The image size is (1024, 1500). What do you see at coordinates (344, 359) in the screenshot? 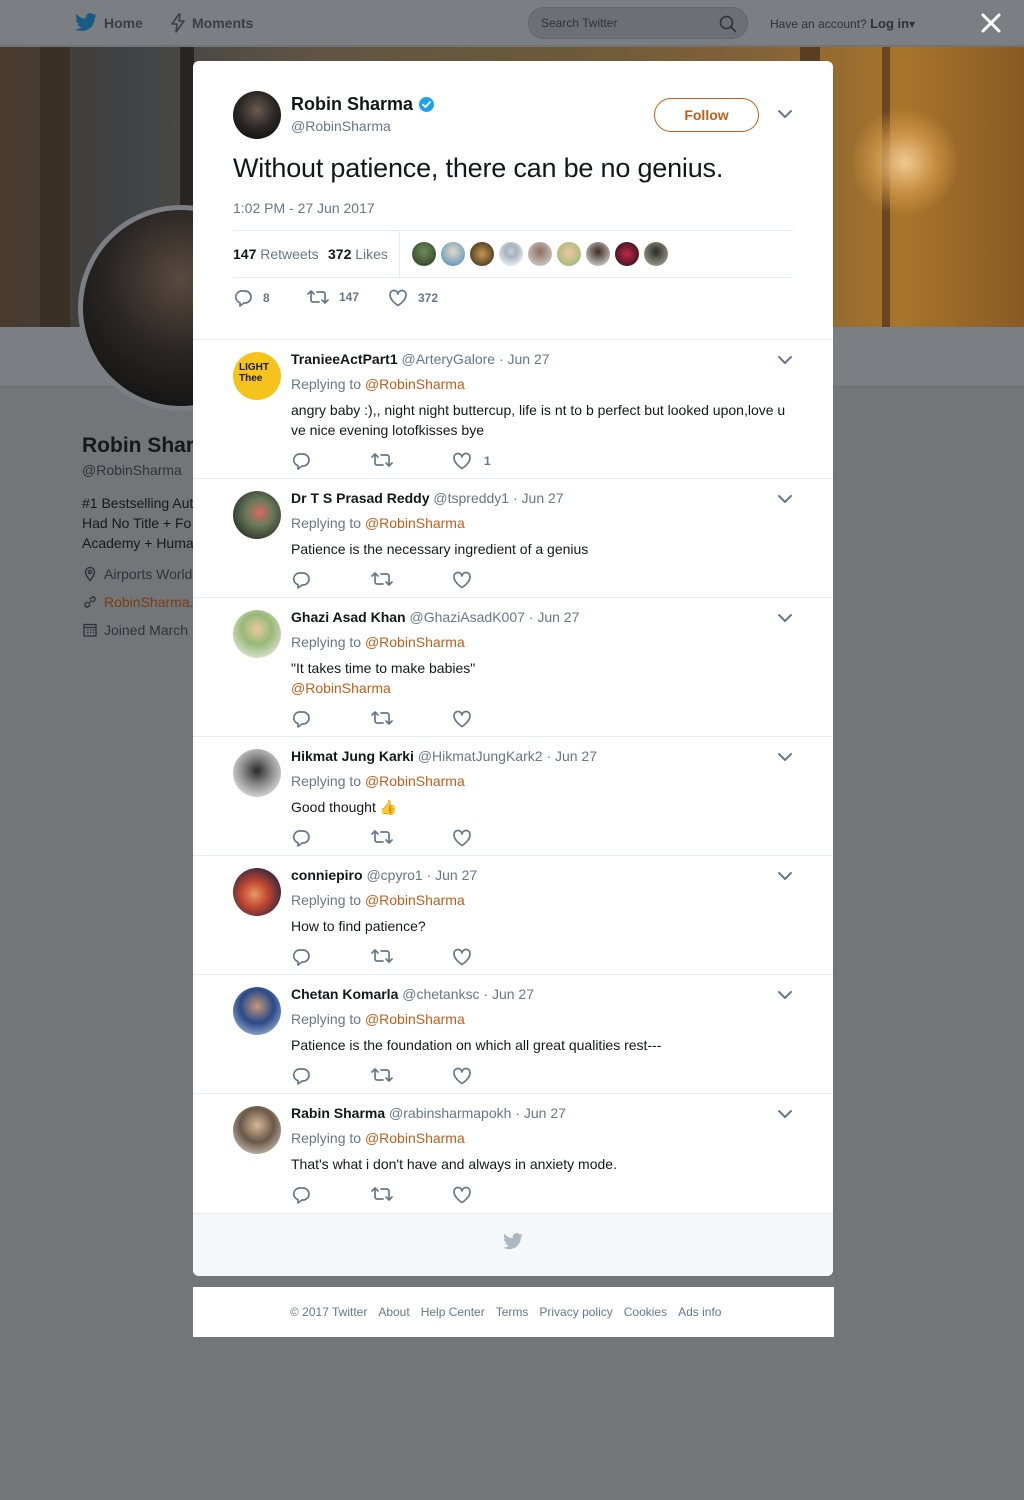
I see `reply-author-name: TranieeActPart1` at bounding box center [344, 359].